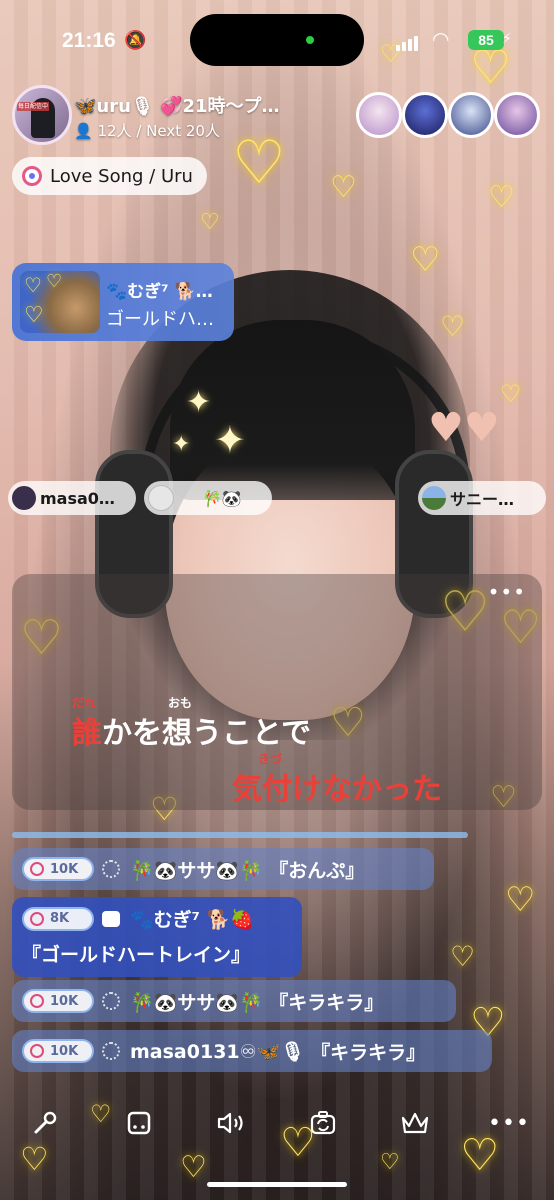 This screenshot has width=554, height=1200. Describe the element at coordinates (121, 176) in the screenshot. I see `song-title: Love Song / Uru` at that location.